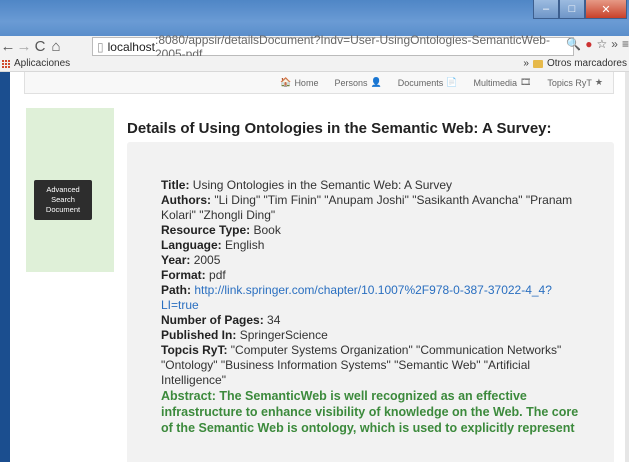 Image resolution: width=629 pixels, height=462 pixels. What do you see at coordinates (24, 46) in the screenshot?
I see `forward-icon: →` at bounding box center [24, 46].